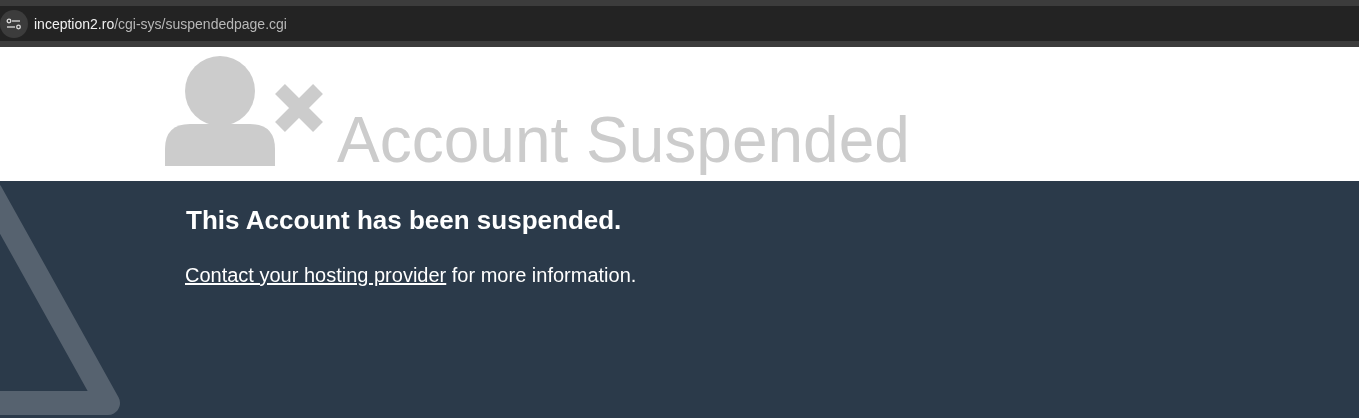 The height and width of the screenshot is (418, 1359). I want to click on address-url: inception2.ro/cgi-sys/suspendedpage.cgi, so click(160, 23).